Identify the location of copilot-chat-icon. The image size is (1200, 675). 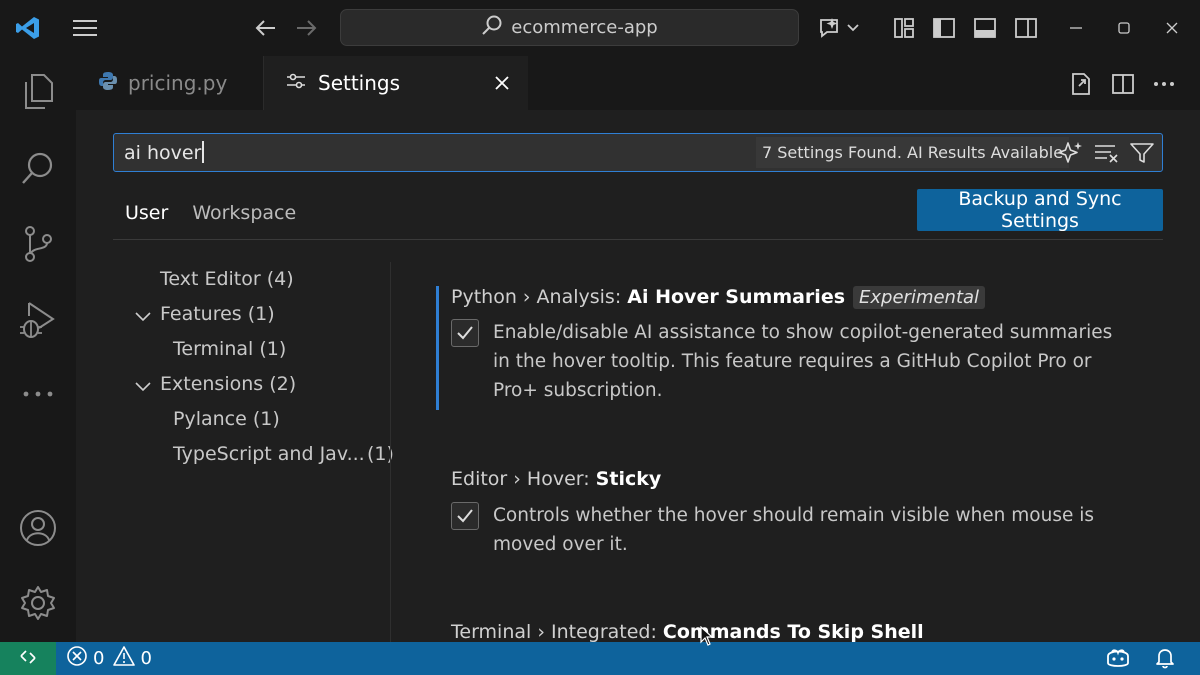
(841, 28).